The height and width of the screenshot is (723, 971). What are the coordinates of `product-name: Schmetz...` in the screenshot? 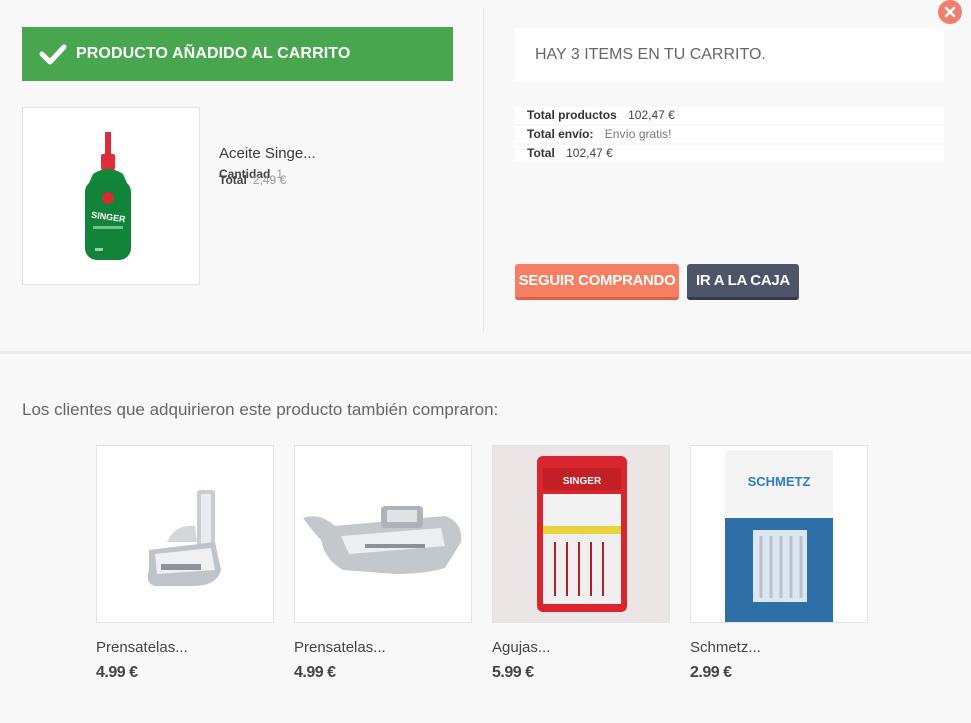 It's located at (779, 647).